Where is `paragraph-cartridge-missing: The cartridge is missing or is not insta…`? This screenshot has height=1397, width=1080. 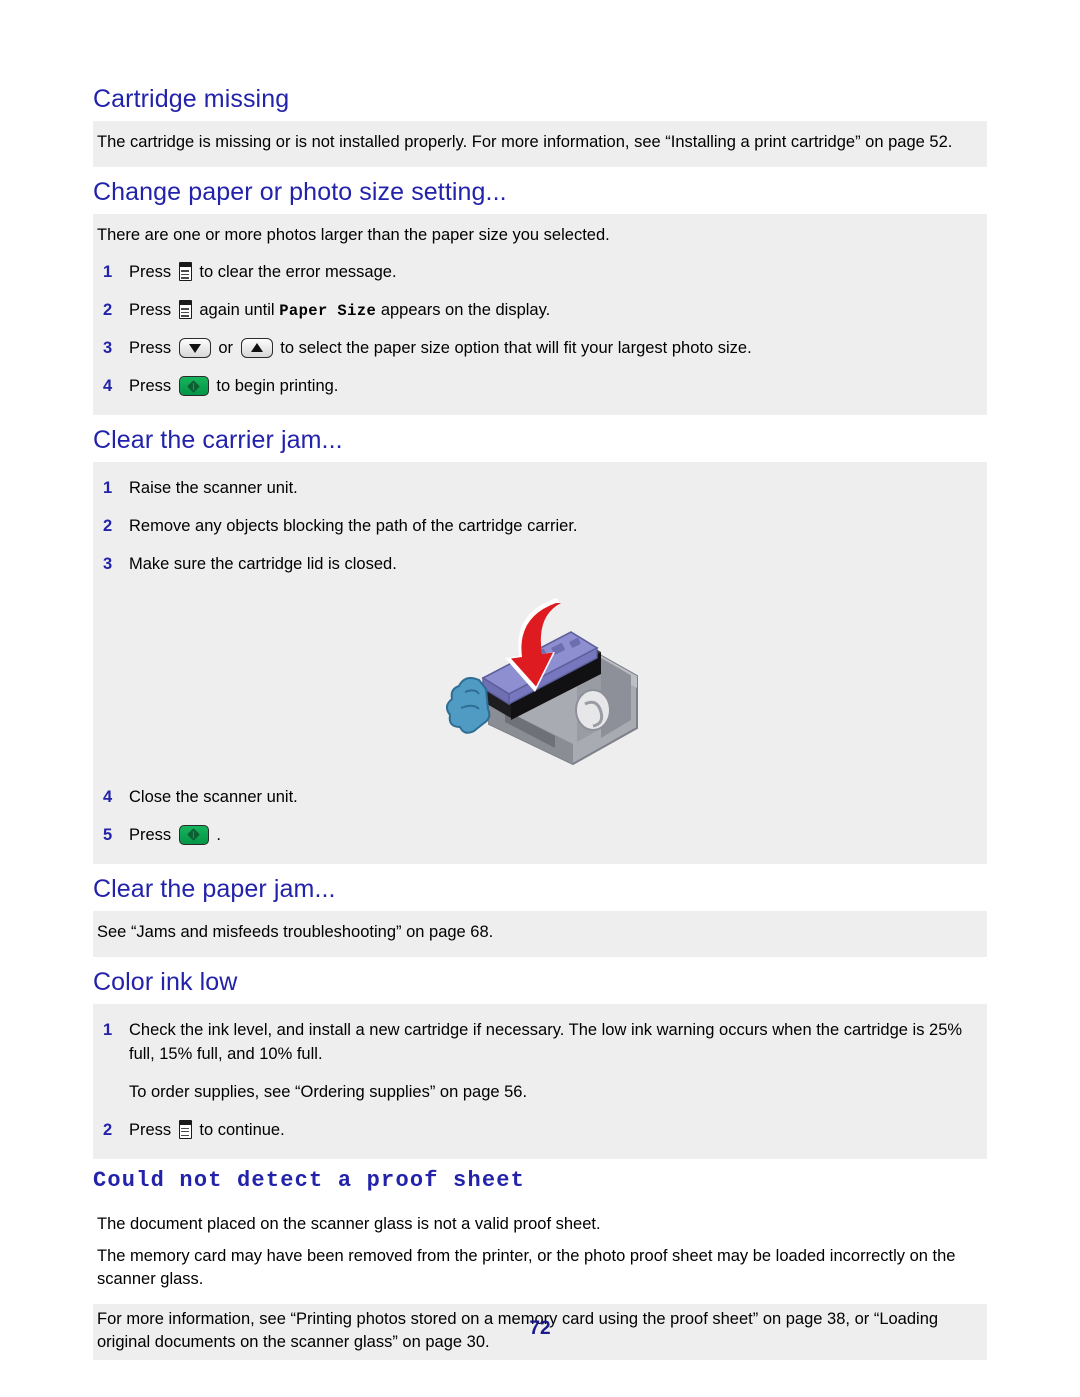
paragraph-cartridge-missing: The cartridge is missing or is not insta… is located at coordinates (525, 142).